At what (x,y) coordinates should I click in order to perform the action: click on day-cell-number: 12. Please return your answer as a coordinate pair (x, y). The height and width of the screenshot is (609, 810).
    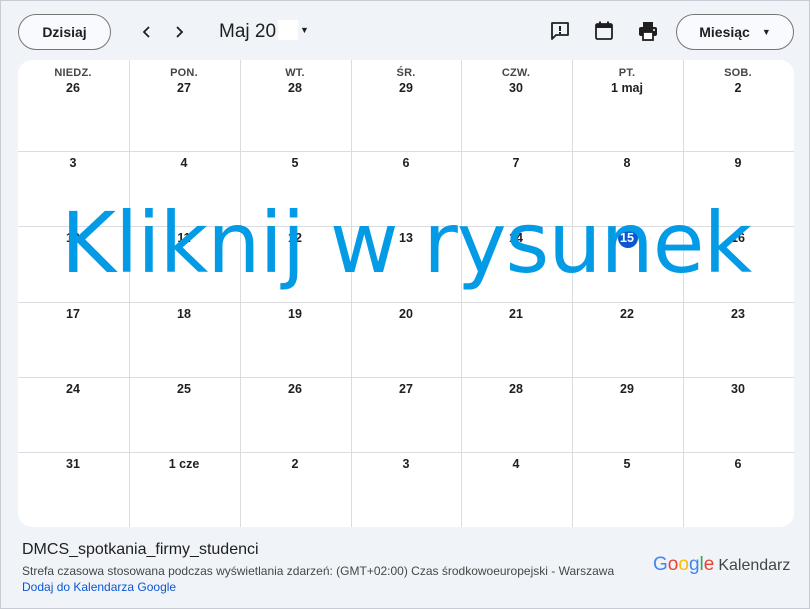
    Looking at the image, I should click on (295, 238).